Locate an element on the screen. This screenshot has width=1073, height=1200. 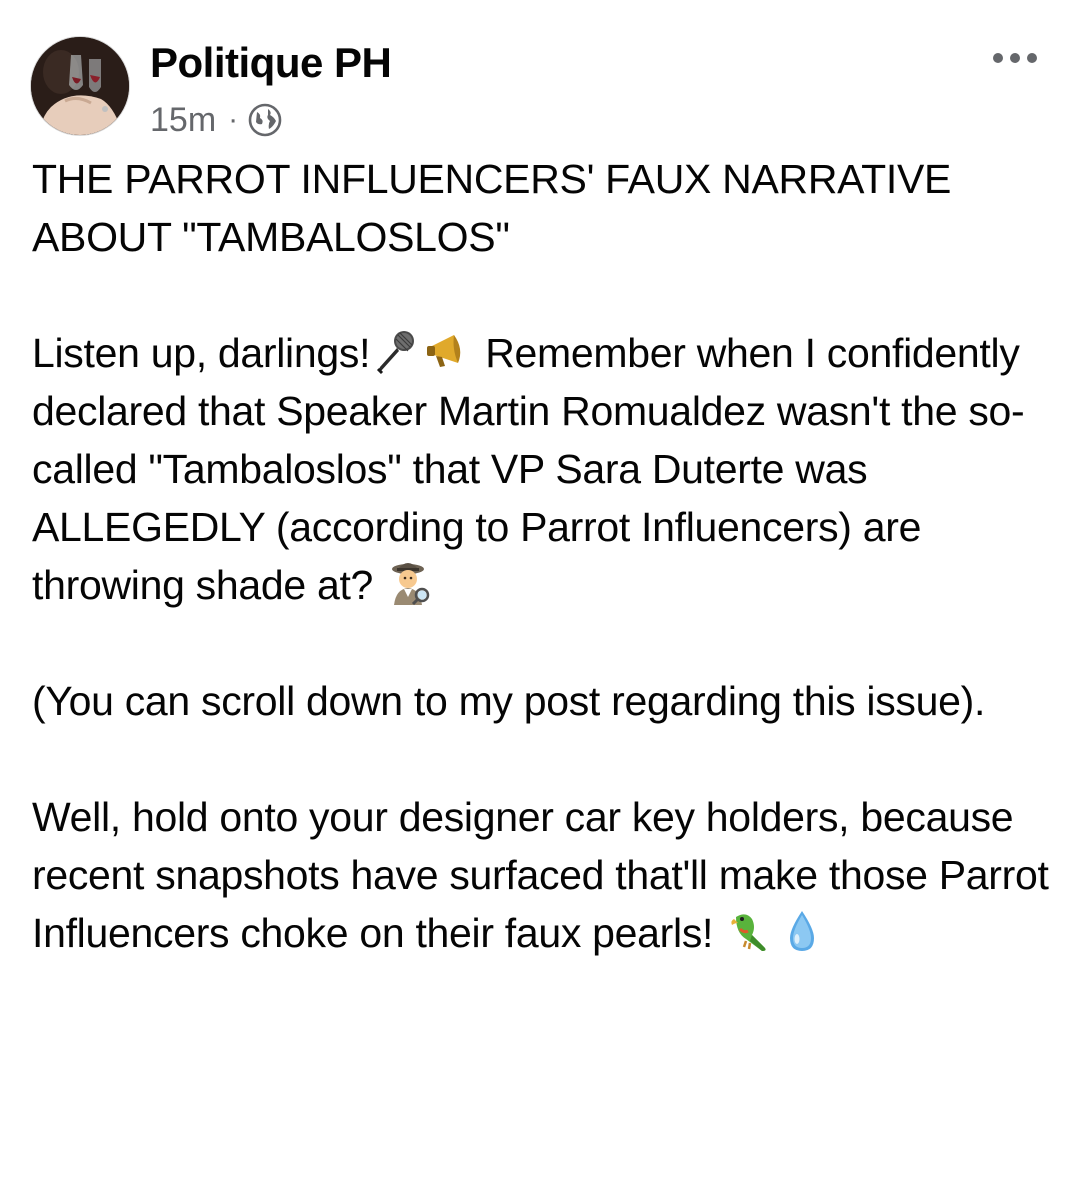
post-header: Politique PH 15m · is located at coordinates (536, 87).